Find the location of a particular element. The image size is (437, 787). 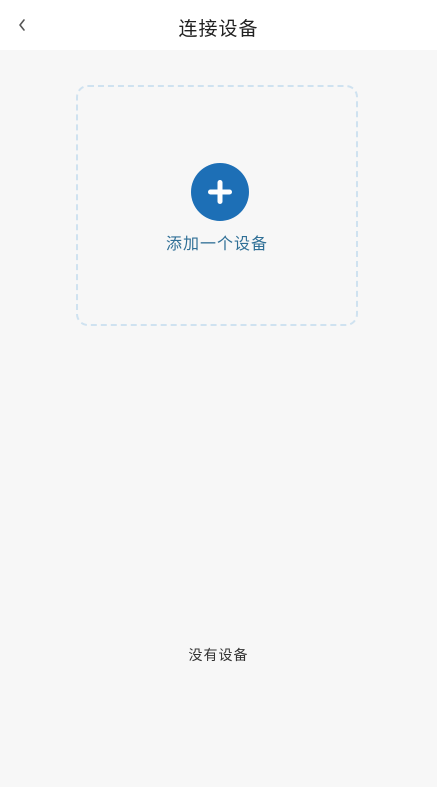

page-title: 连接设备 is located at coordinates (218, 29).